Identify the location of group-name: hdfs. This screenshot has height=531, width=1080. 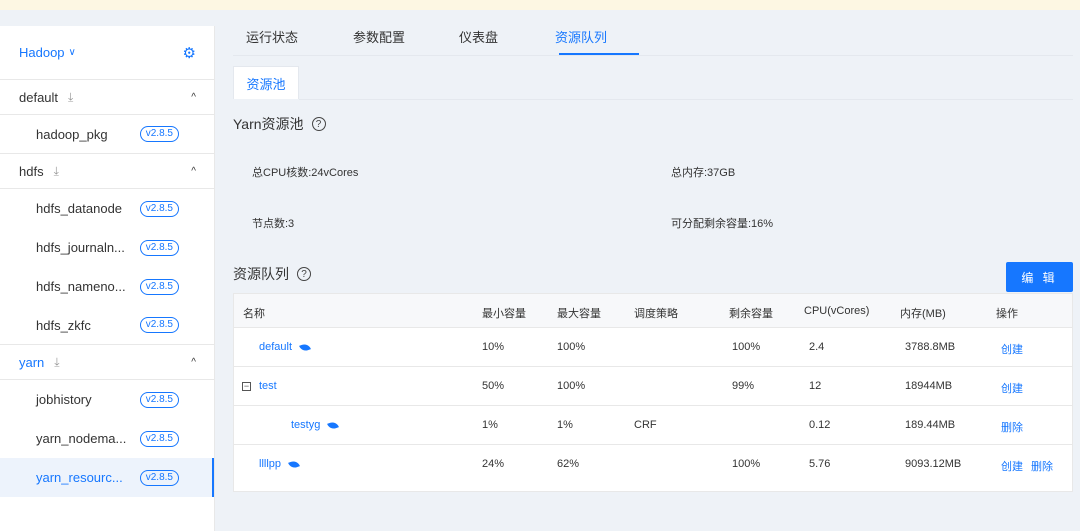
(31, 171).